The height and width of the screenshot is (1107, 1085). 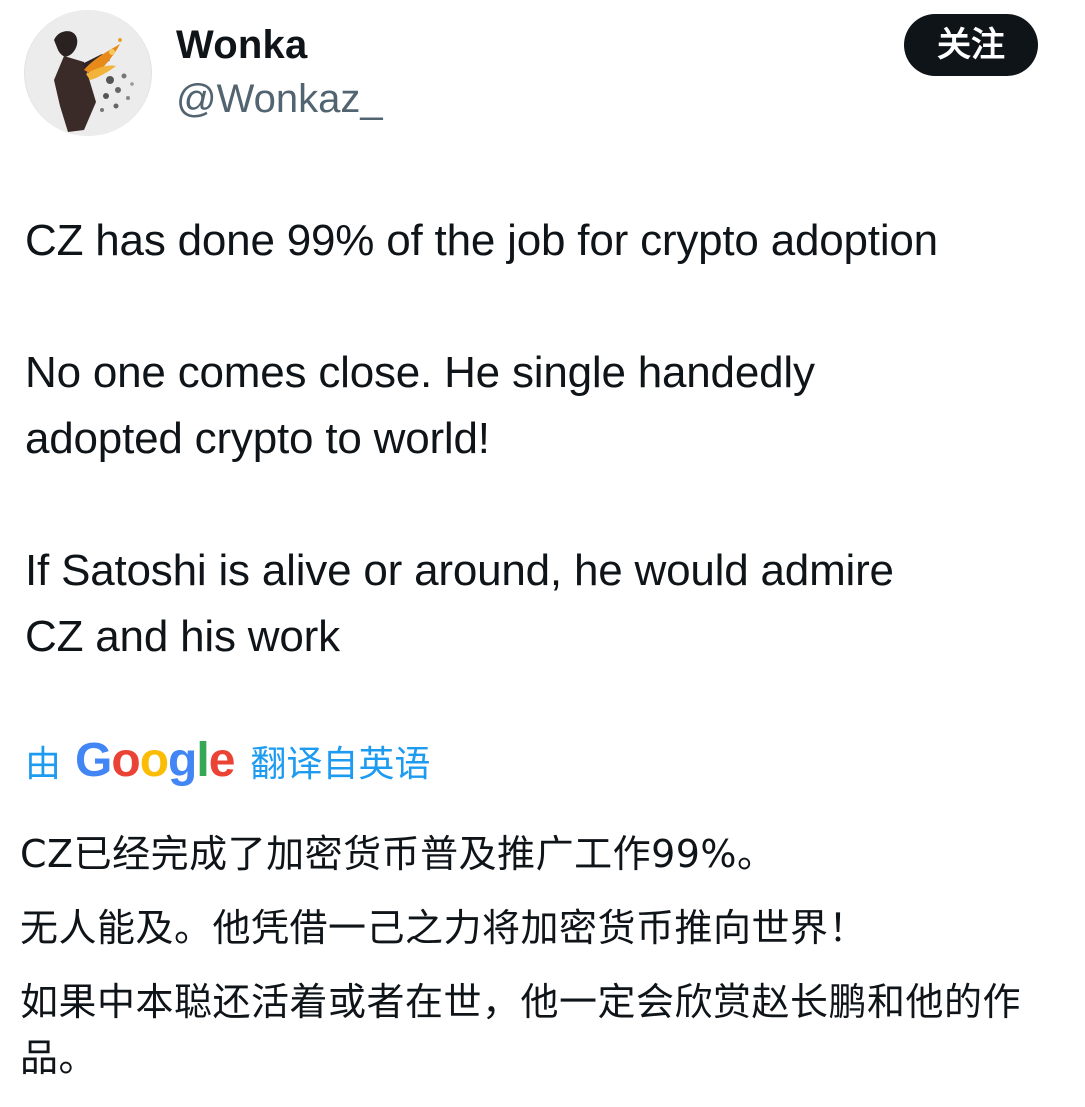 I want to click on author-handle: @Wonkaz_, so click(x=279, y=99).